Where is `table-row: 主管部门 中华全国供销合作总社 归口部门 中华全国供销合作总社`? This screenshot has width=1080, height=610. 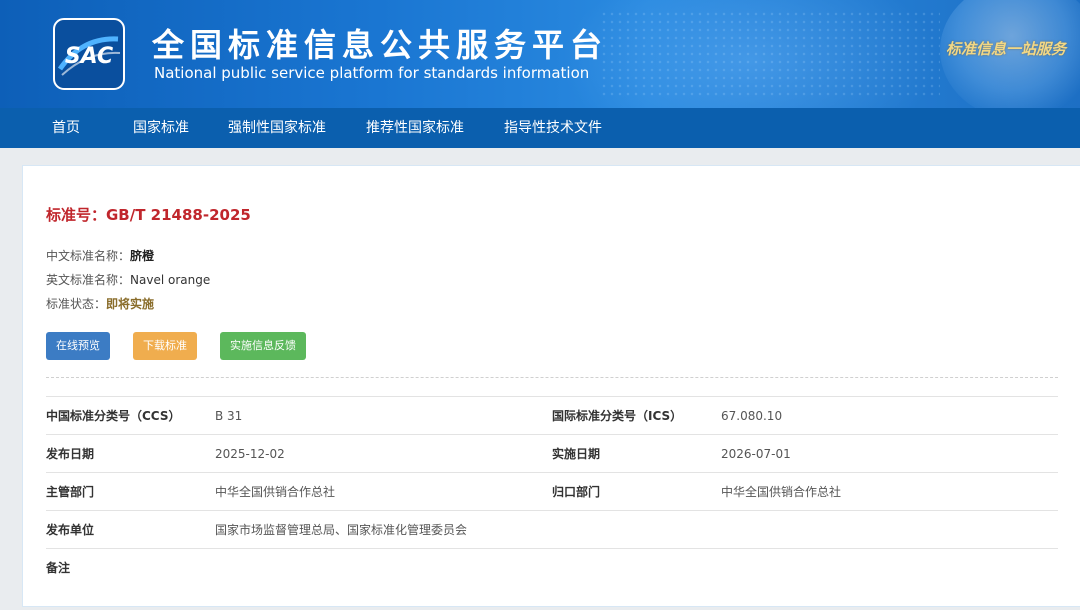 table-row: 主管部门 中华全国供销合作总社 归口部门 中华全国供销合作总社 is located at coordinates (552, 491).